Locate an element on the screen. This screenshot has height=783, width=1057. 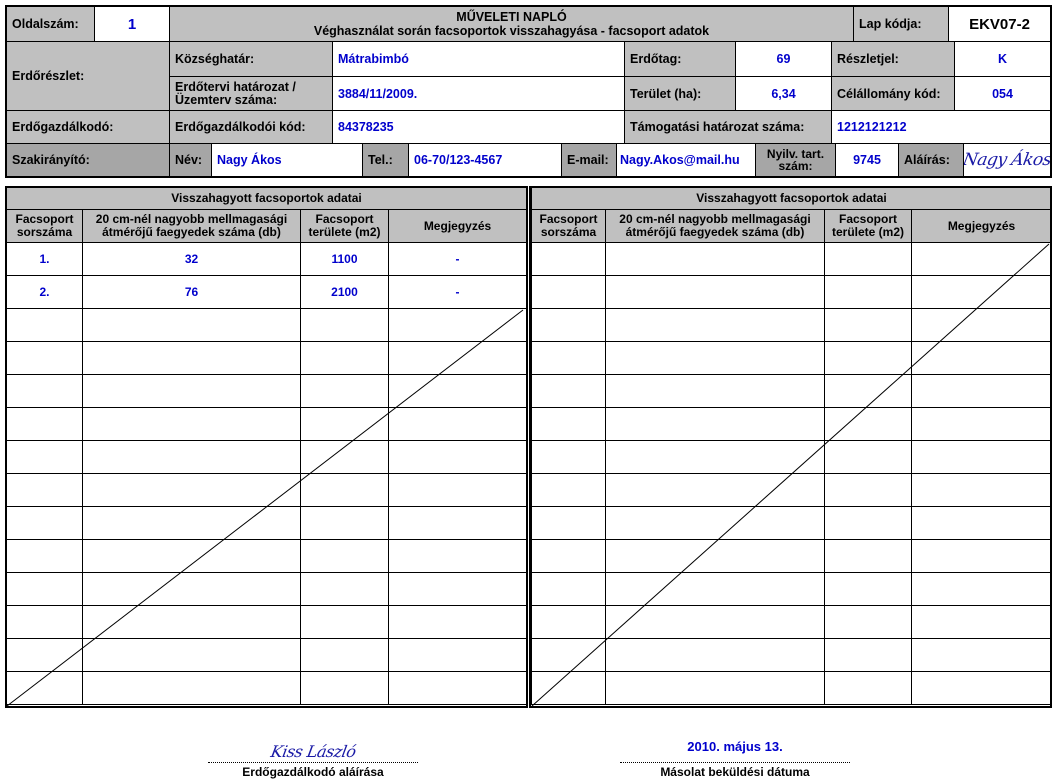
email-value: Nagy.Akos@mail.hu is located at coordinates (686, 160).